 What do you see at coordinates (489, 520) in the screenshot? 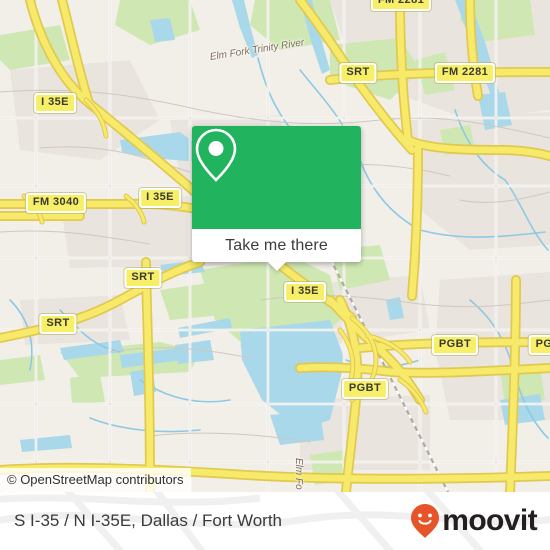
I see `moovit-wordmark: moovit` at bounding box center [489, 520].